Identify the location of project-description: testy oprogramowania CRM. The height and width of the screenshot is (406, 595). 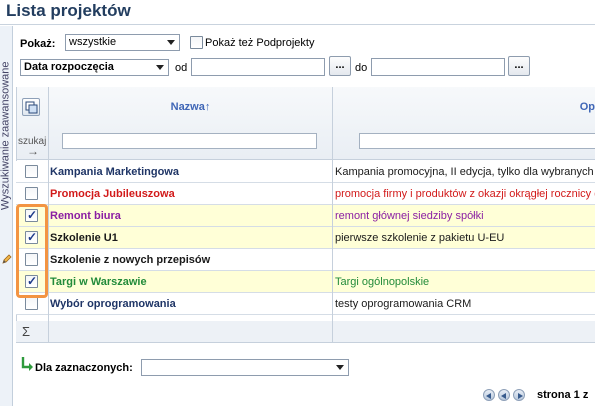
(403, 304).